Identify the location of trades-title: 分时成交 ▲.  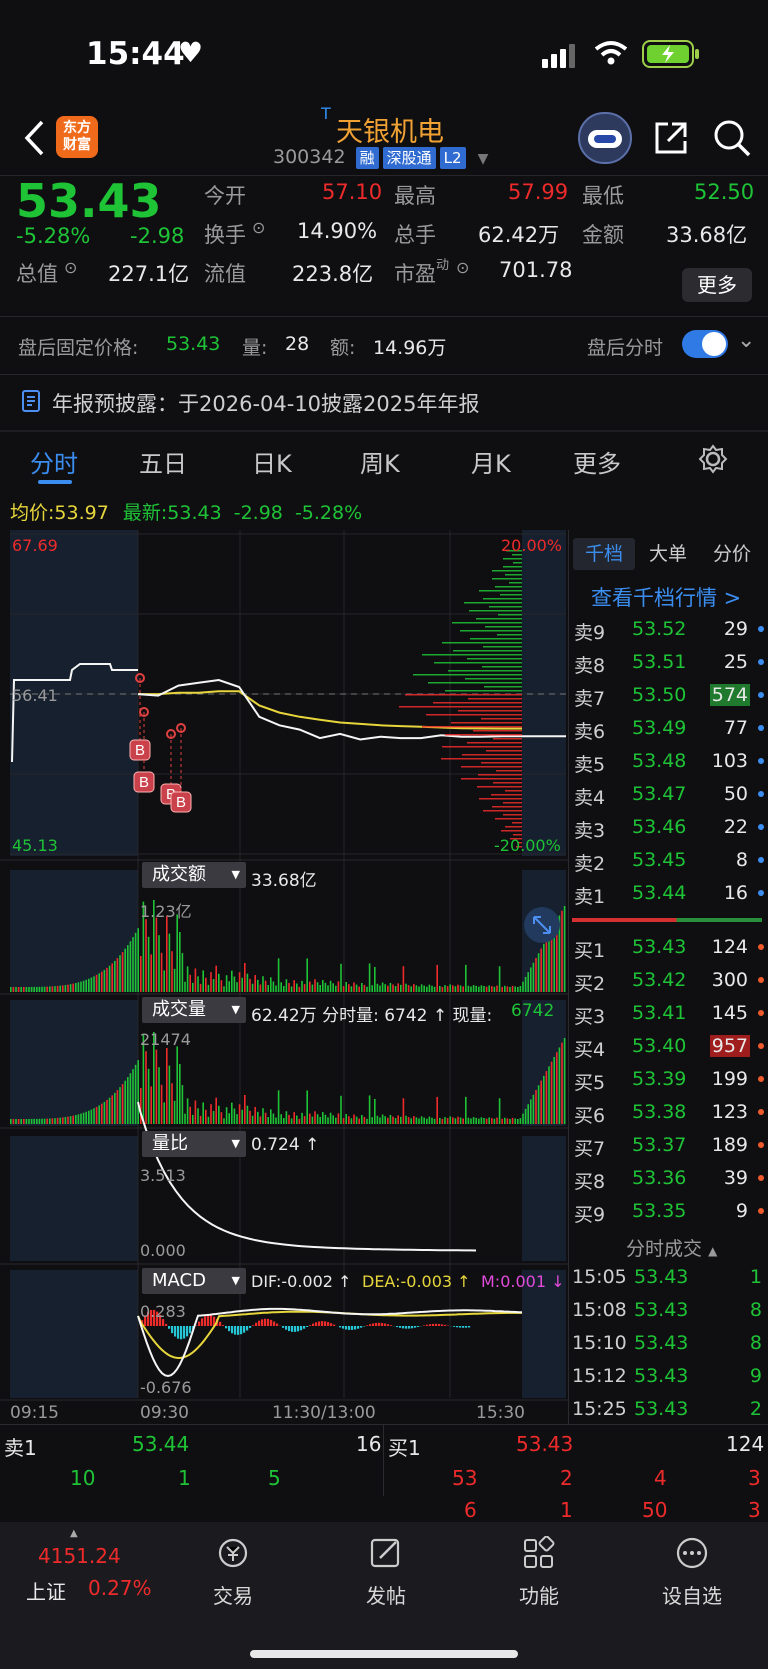
(671, 1247).